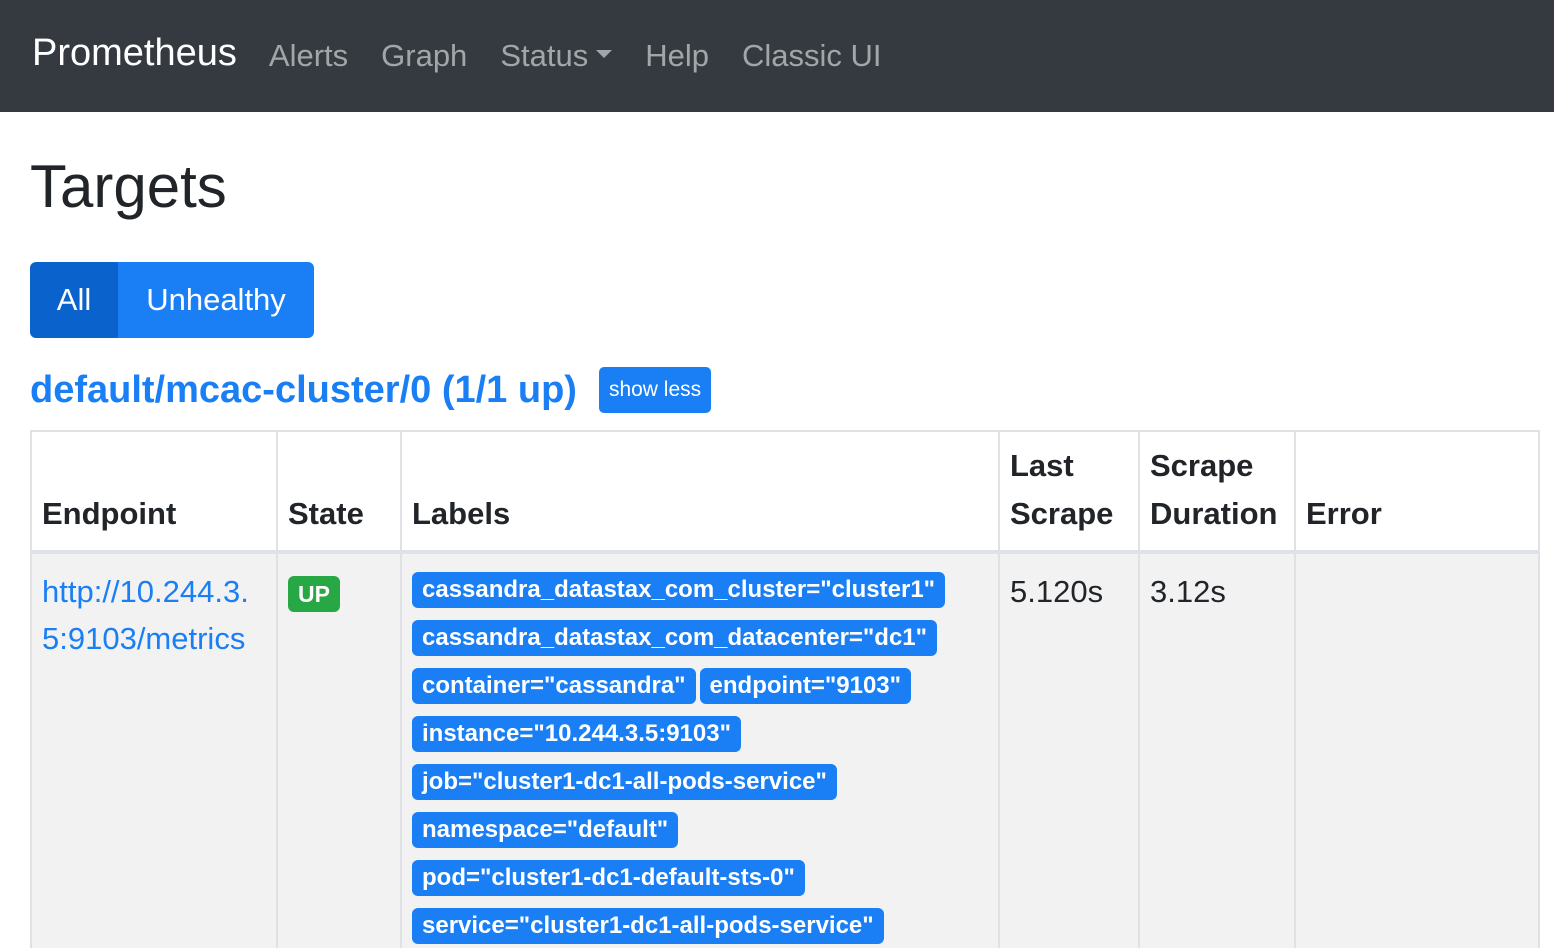 This screenshot has width=1554, height=948. I want to click on filter-unhealthy-button: Unhealthy, so click(216, 300).